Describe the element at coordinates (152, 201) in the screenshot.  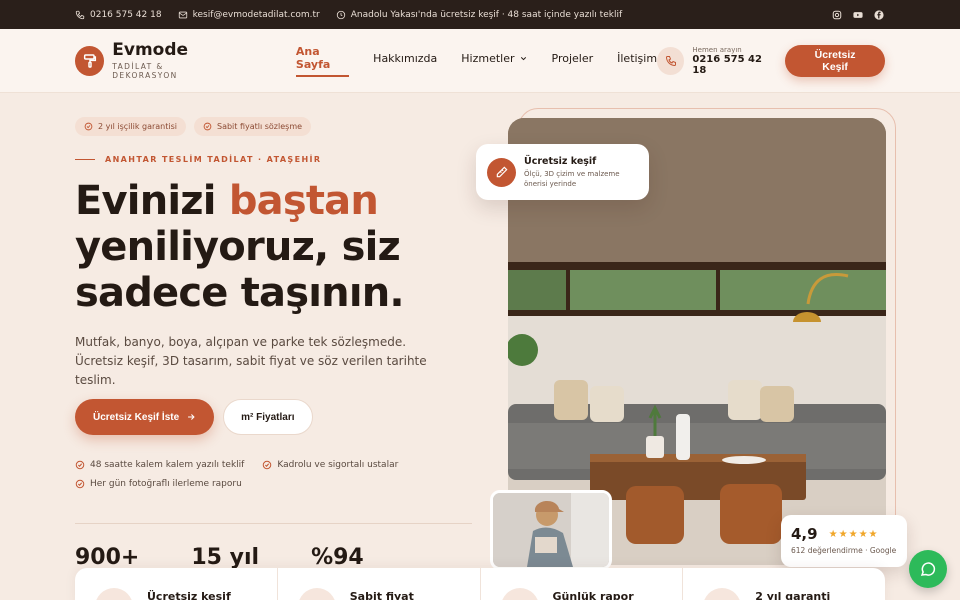
I see `hero-title-pre: Evinizi` at that location.